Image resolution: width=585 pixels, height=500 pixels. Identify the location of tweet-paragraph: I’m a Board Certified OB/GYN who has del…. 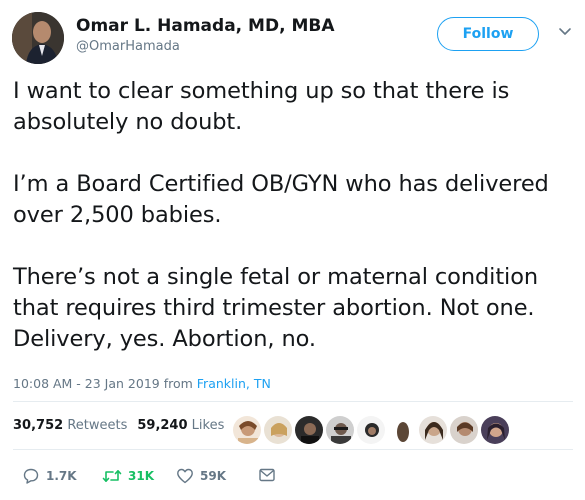
(281, 199).